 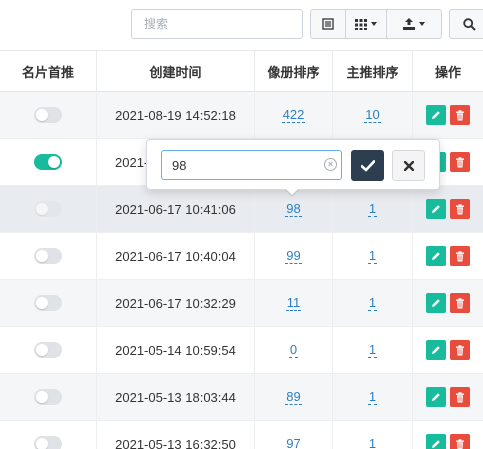 I want to click on header-album-sort: 像册排序, so click(x=293, y=71).